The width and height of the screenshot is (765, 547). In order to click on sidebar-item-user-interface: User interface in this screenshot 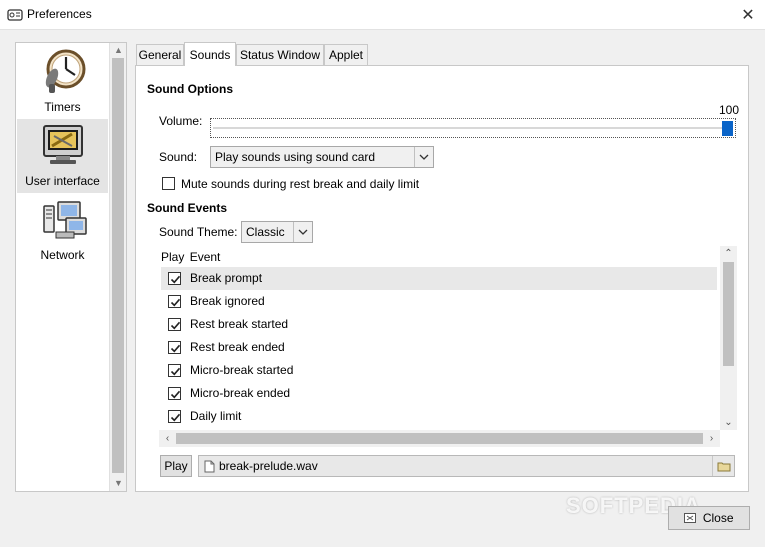, I will do `click(62, 156)`.